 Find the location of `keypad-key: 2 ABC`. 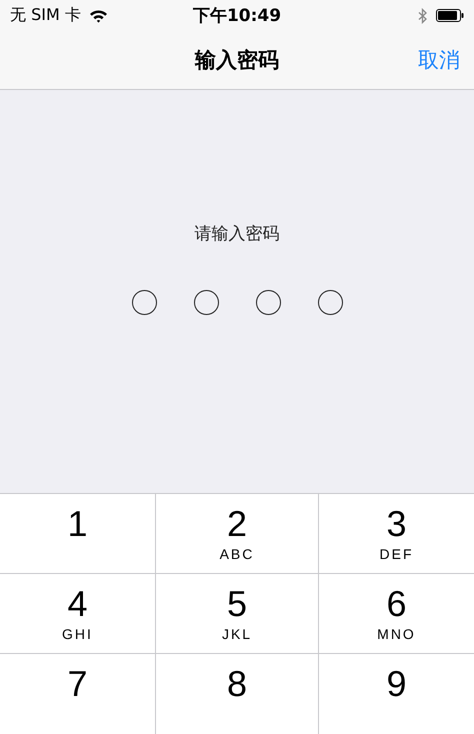

keypad-key: 2 ABC is located at coordinates (237, 534).